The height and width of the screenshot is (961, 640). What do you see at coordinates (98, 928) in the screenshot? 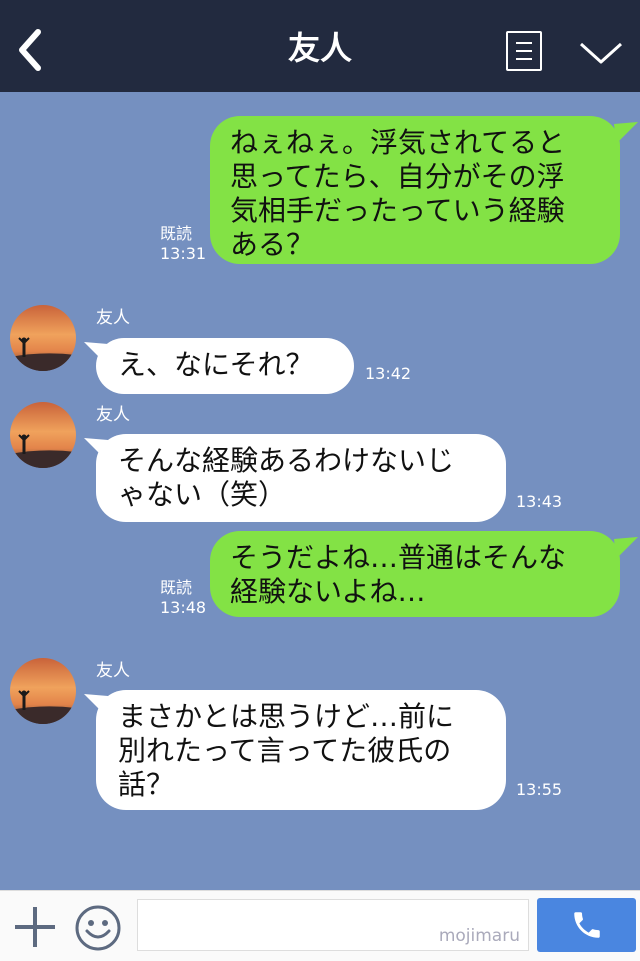
I see `smiley-icon` at bounding box center [98, 928].